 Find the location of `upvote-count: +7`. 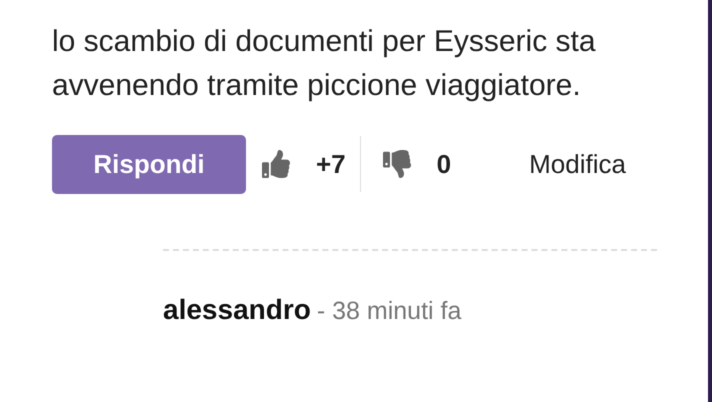

upvote-count: +7 is located at coordinates (331, 164).